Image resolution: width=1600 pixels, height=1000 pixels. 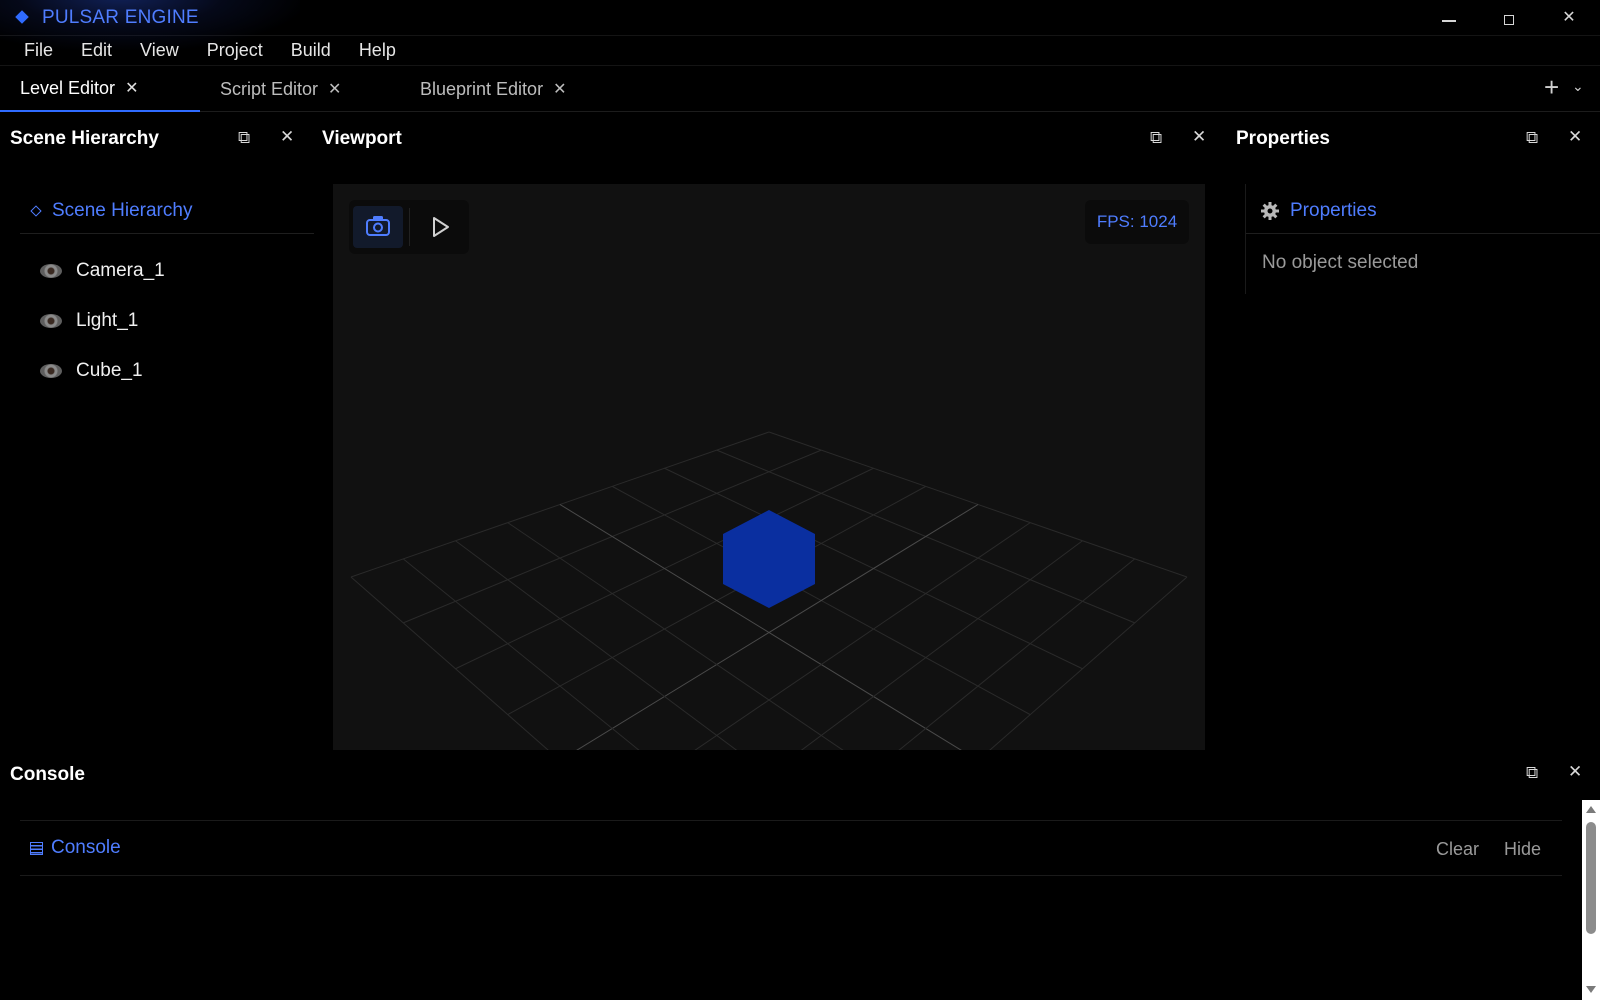 What do you see at coordinates (362, 138) in the screenshot?
I see `viewport-title: Viewport` at bounding box center [362, 138].